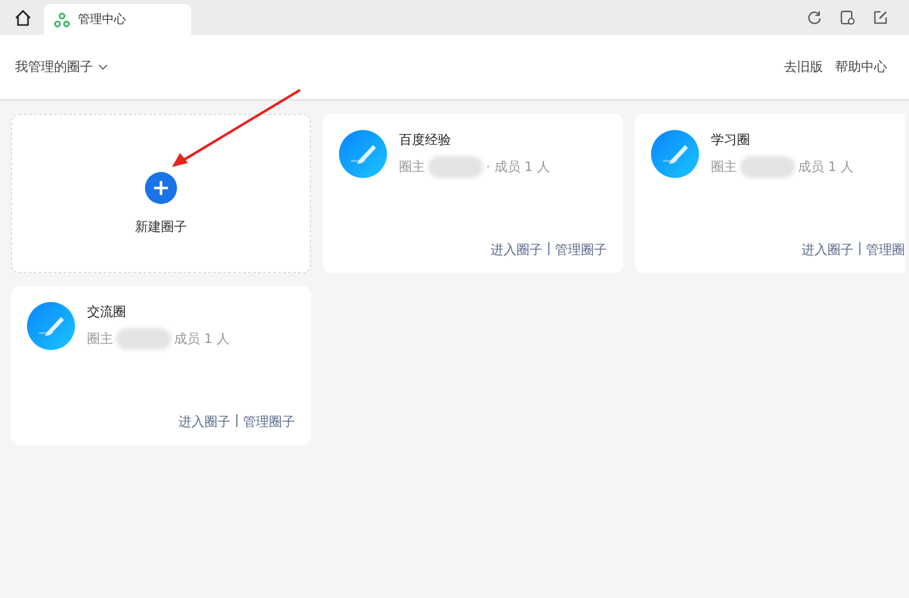  Describe the element at coordinates (880, 17) in the screenshot. I see `edit-icon` at that location.